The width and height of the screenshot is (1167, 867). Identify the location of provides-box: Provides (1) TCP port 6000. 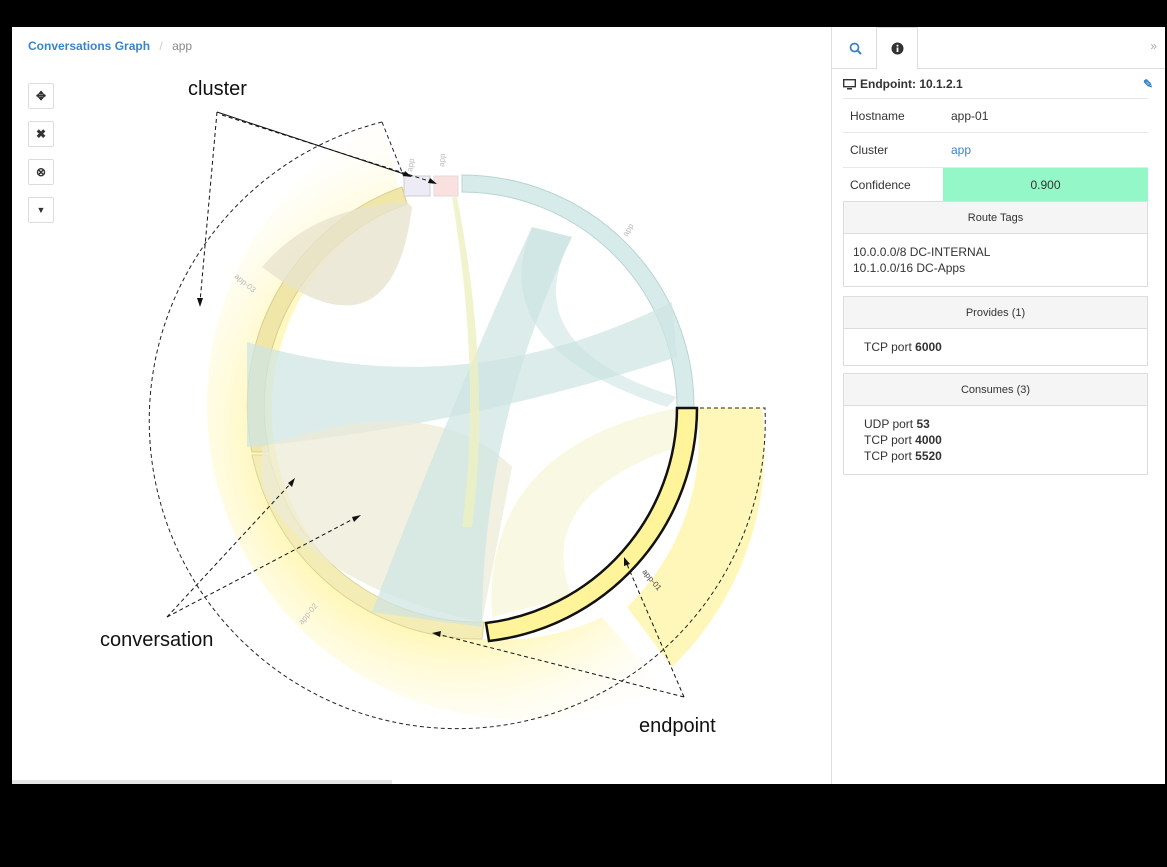
(995, 331).